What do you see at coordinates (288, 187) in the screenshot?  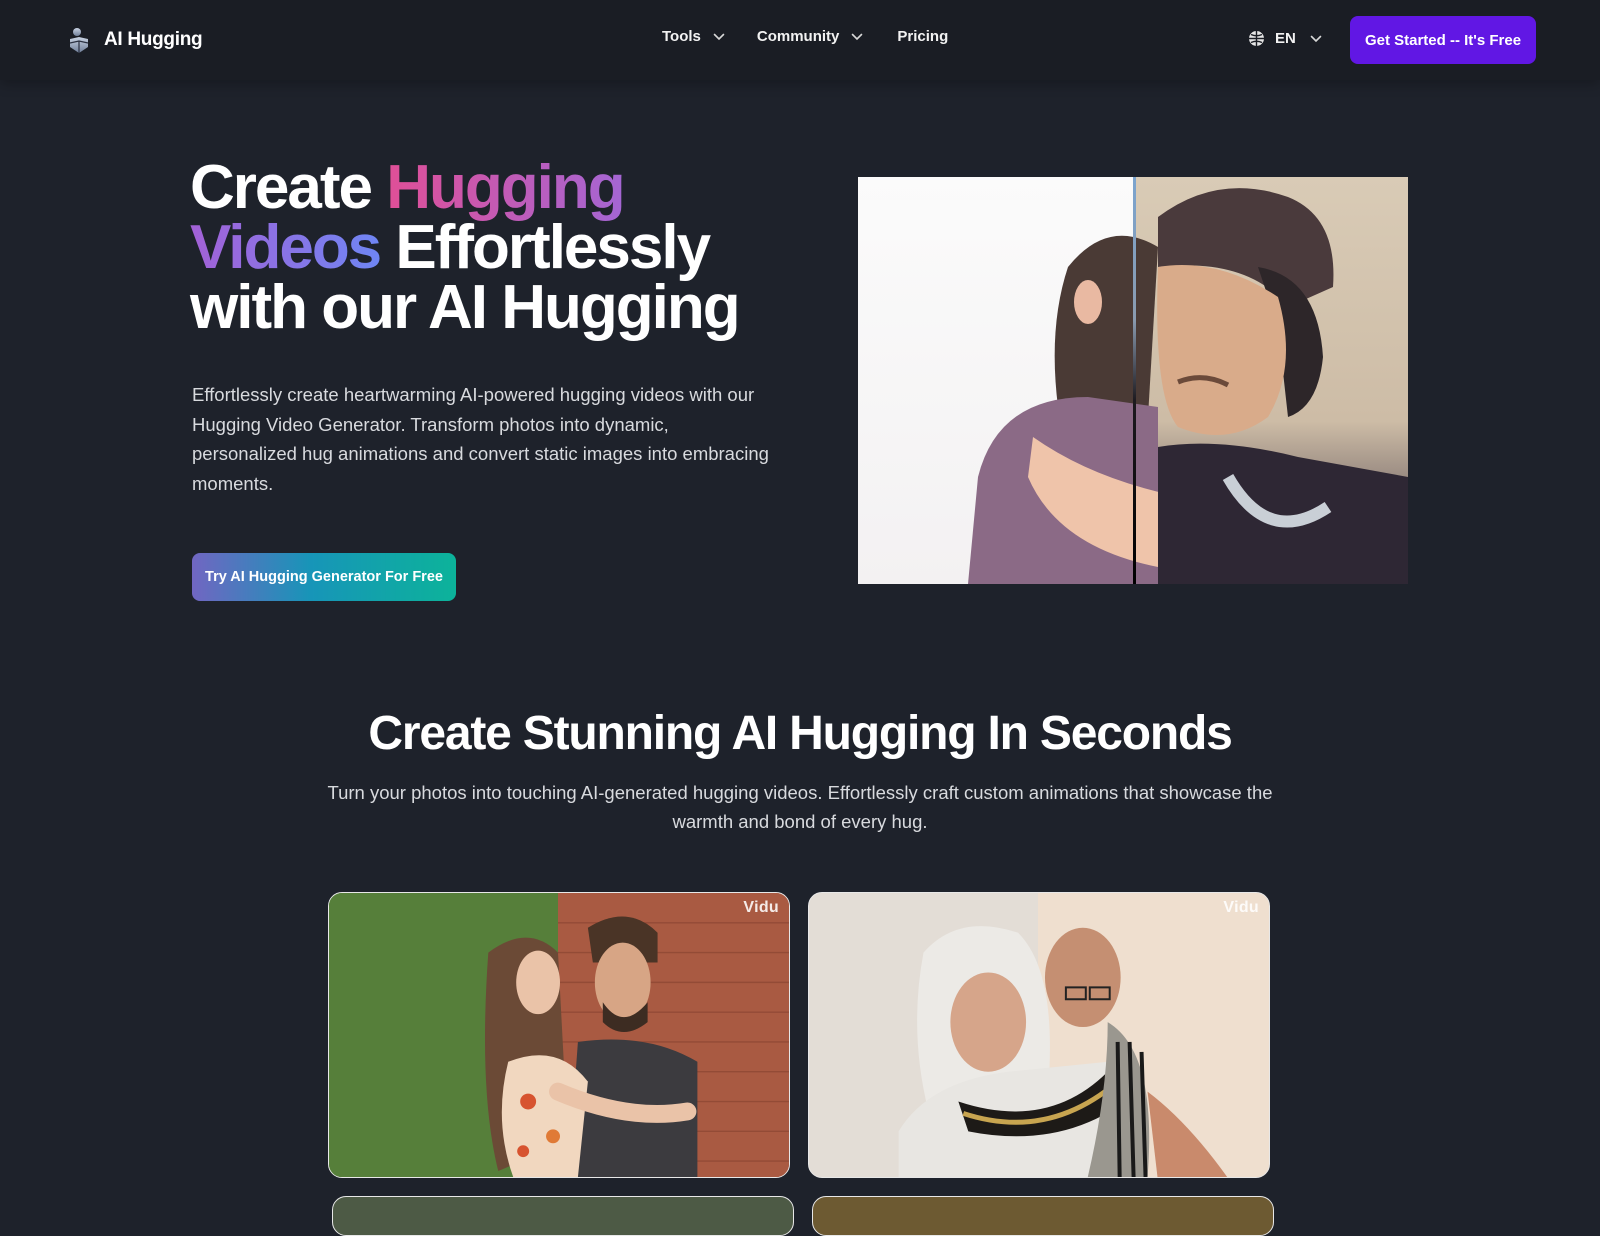 I see `hero-title-part: Create` at bounding box center [288, 187].